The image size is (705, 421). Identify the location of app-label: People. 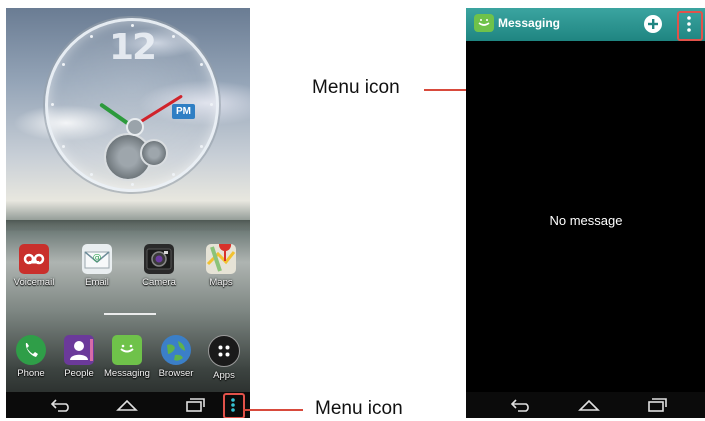
(79, 373).